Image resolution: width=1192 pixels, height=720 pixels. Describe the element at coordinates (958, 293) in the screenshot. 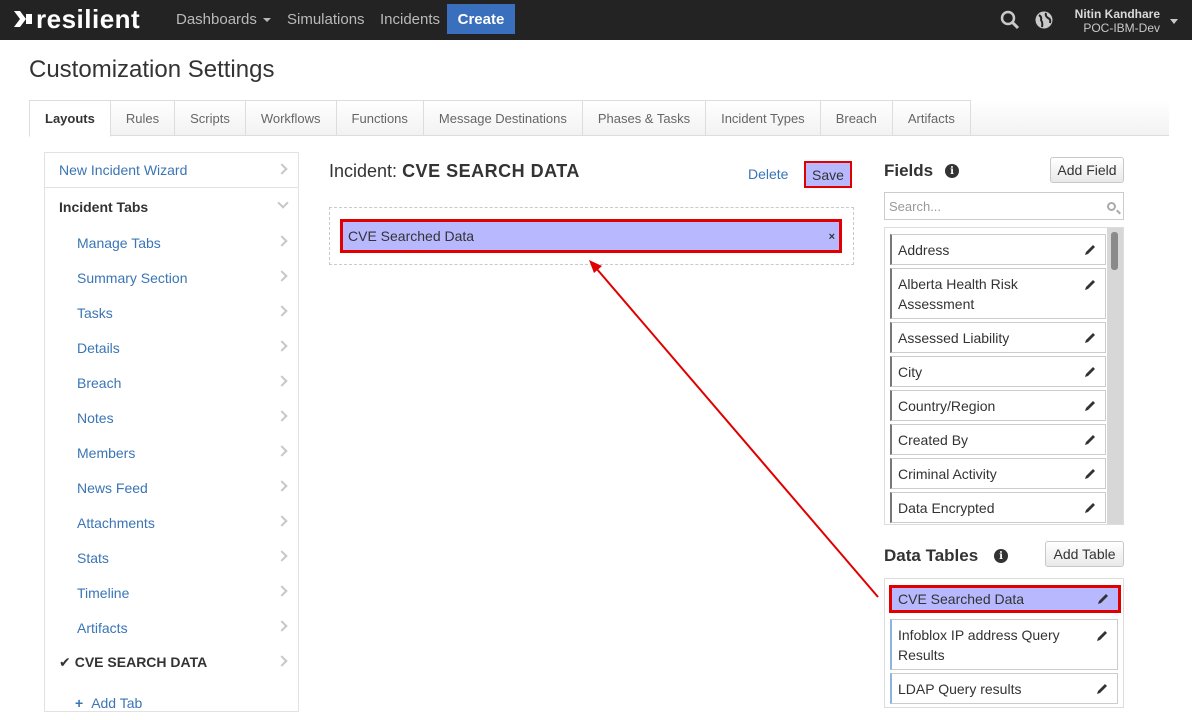

I see `field-label: Alberta Health Risk Assessment` at that location.